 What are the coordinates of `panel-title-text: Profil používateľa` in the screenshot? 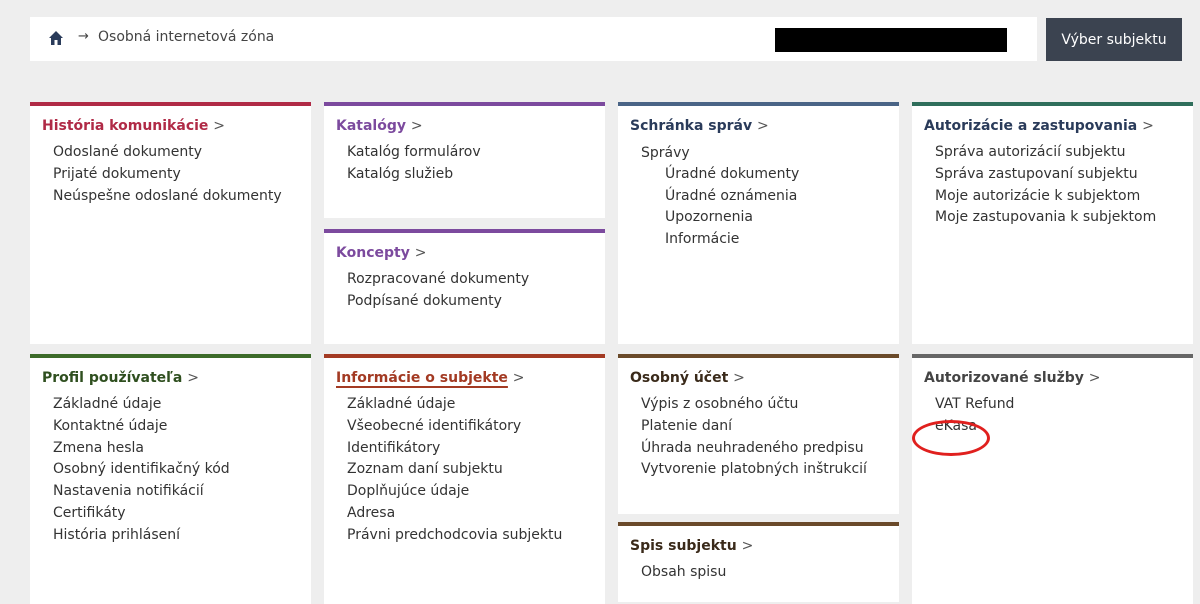 It's located at (112, 378).